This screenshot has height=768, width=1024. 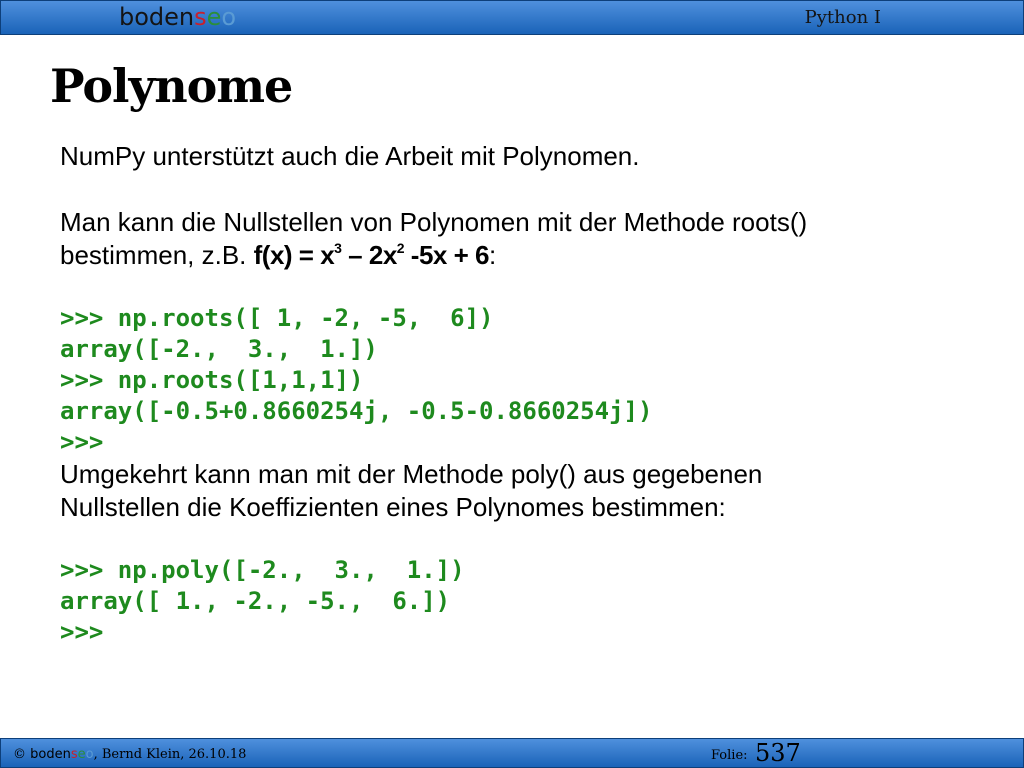 I want to click on formula-lhs: f(x) = x, so click(x=294, y=255).